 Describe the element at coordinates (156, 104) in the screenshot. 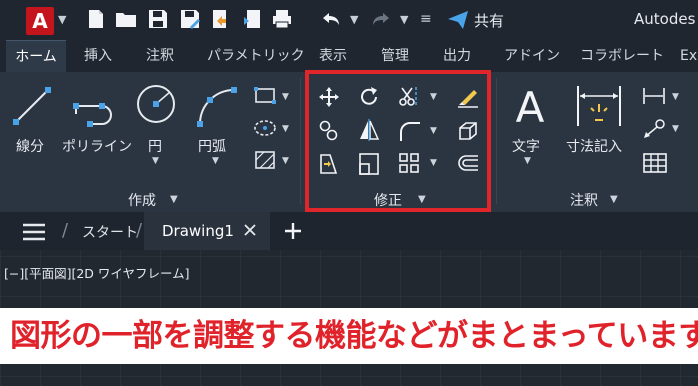

I see `circle-icon` at that location.